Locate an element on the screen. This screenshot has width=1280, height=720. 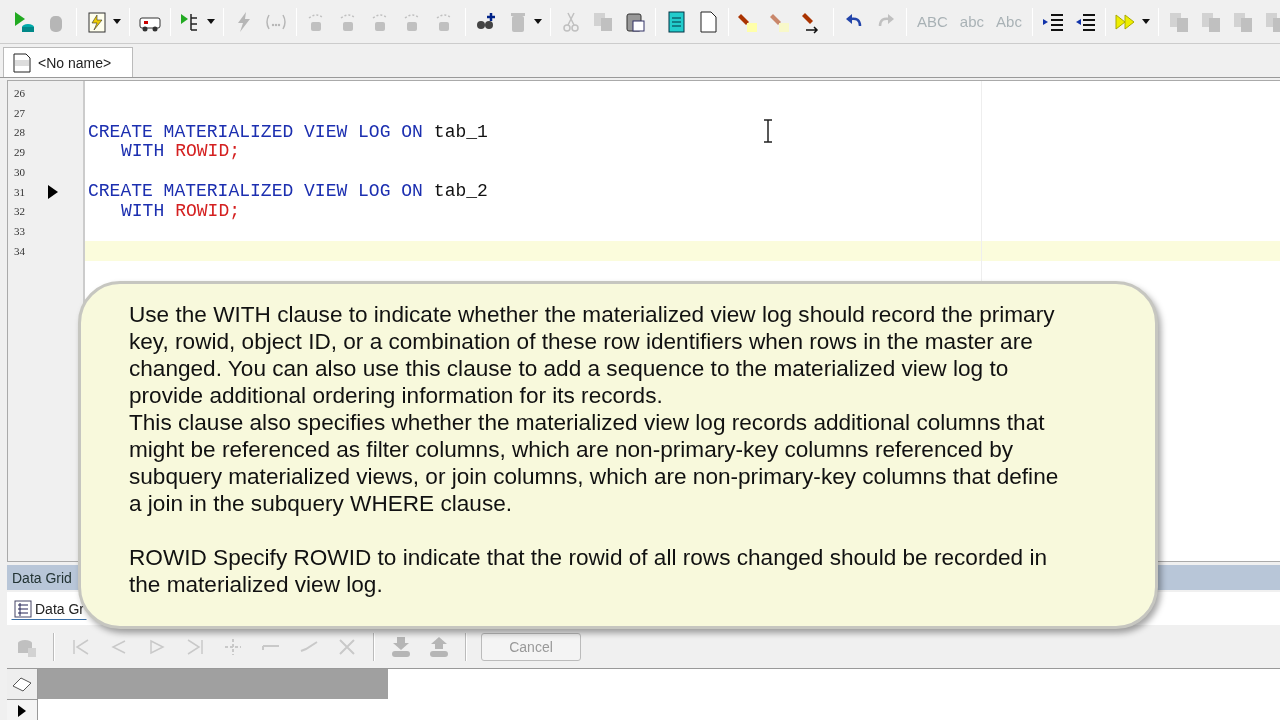
editor-tab: <No name> is located at coordinates (68, 62).